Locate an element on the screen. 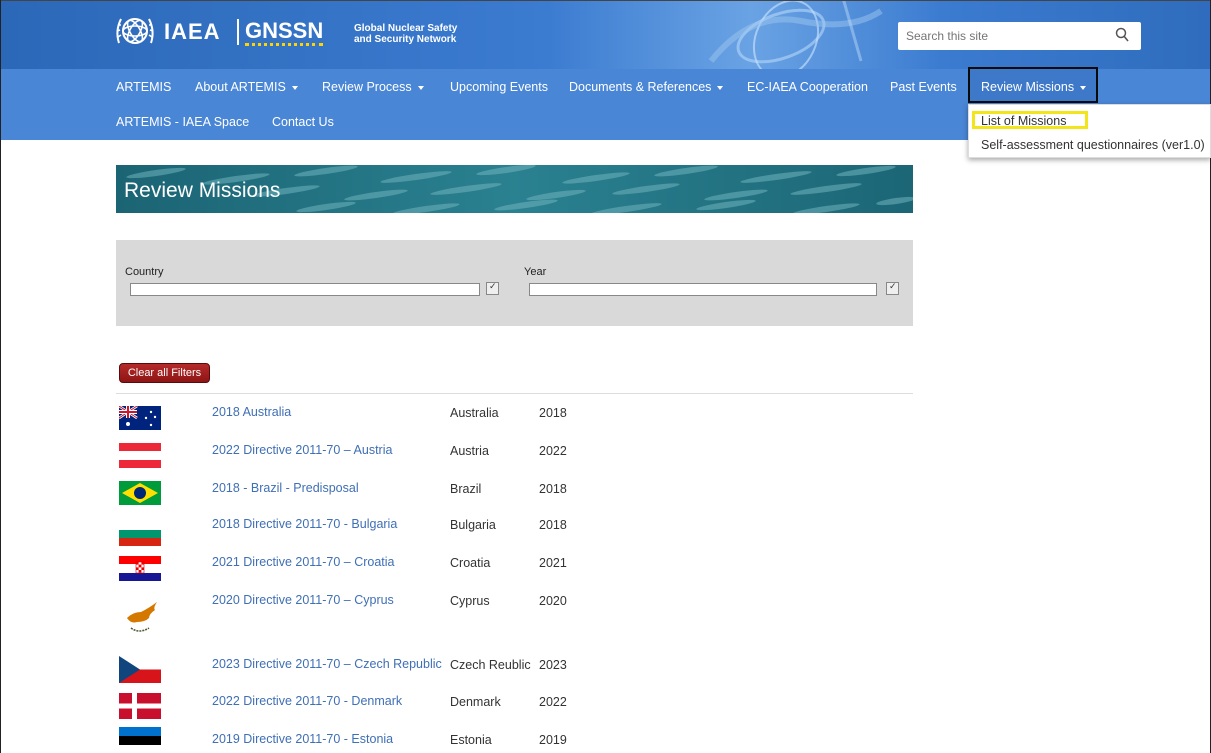 This screenshot has width=1211, height=753. denmark-flag-icon is located at coordinates (140, 706).